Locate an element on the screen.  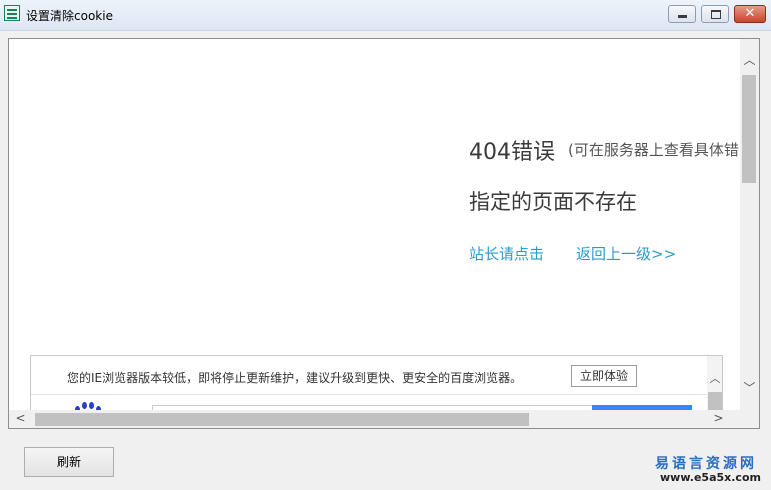
baidu-paw-icon is located at coordinates (88, 406).